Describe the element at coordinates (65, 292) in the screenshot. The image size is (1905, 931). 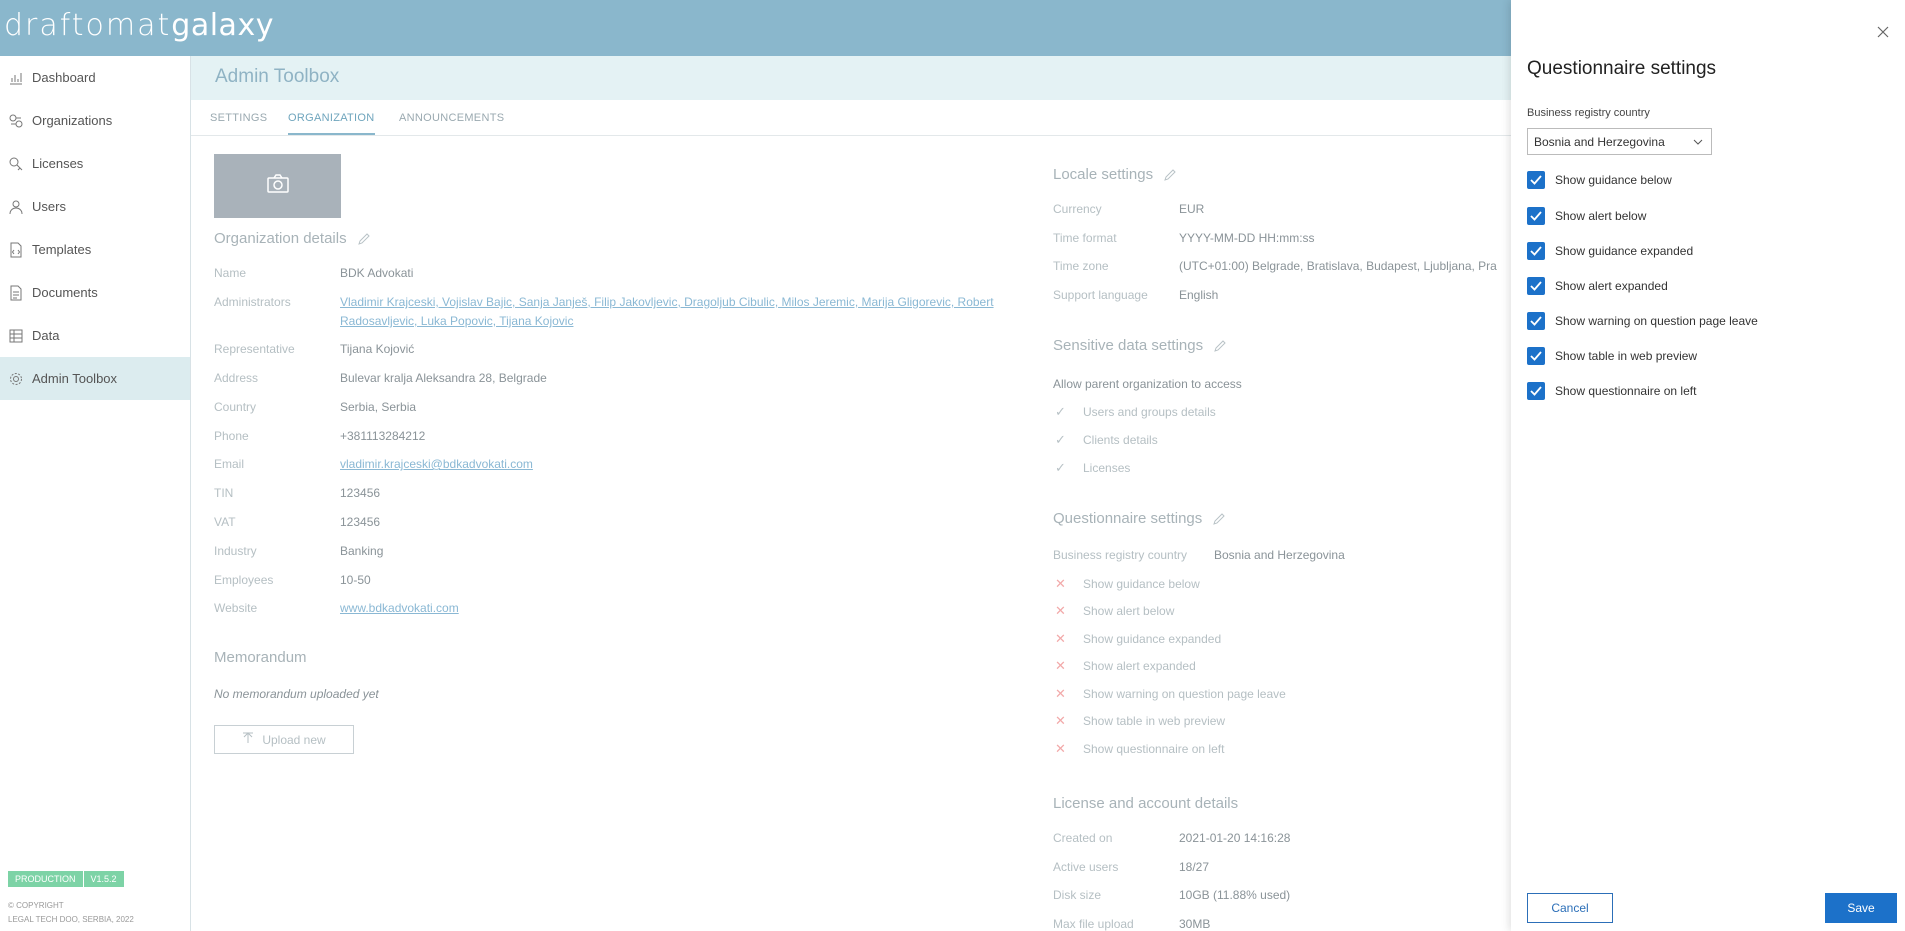
I see `sidebar-item-label: Documents` at that location.